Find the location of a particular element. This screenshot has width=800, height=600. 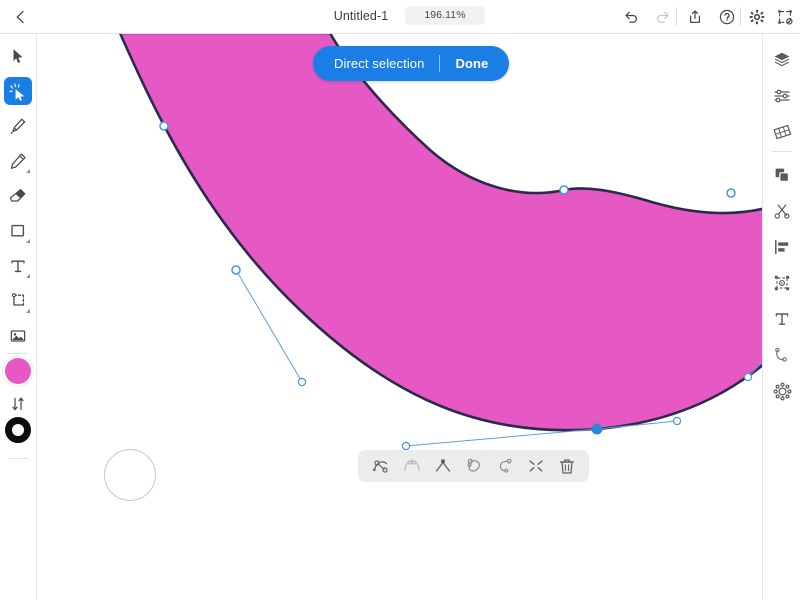

chevron-left-icon is located at coordinates (20, 17).